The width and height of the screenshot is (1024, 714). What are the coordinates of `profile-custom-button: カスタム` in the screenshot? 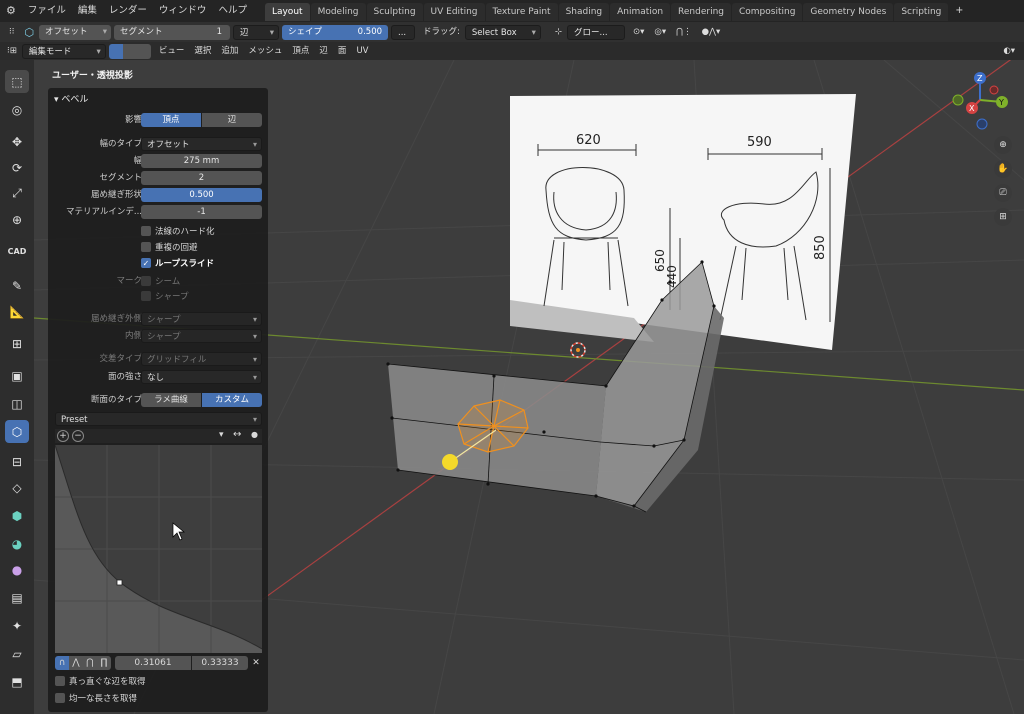 It's located at (232, 400).